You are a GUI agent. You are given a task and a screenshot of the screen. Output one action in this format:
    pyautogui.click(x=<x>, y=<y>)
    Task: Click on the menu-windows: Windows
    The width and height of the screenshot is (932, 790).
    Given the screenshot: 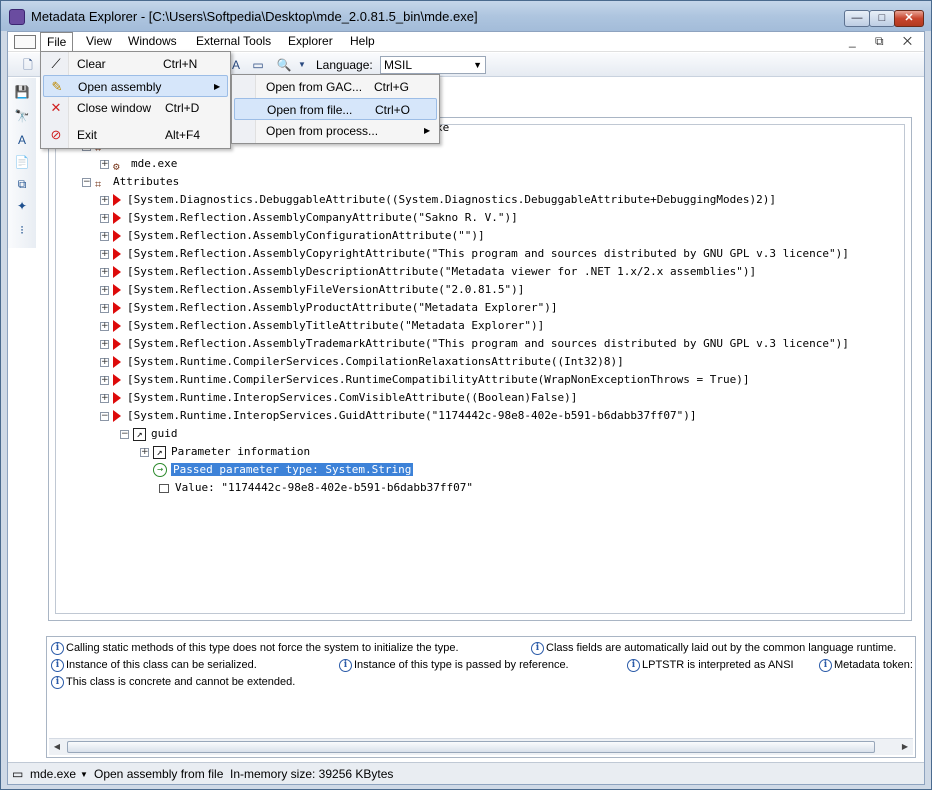 What is the action you would take?
    pyautogui.click(x=152, y=42)
    